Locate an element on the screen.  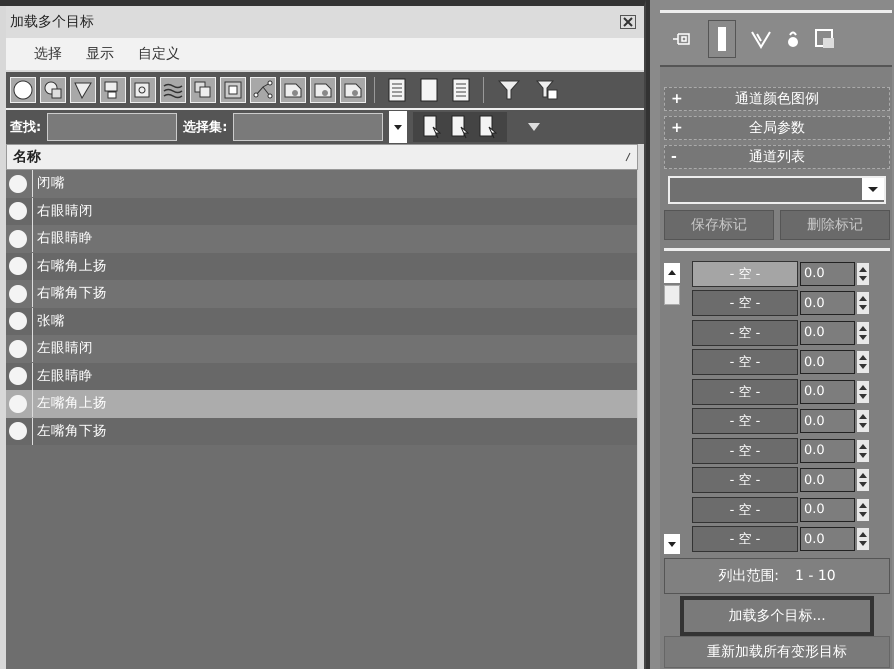
frame-icon is located at coordinates (233, 90).